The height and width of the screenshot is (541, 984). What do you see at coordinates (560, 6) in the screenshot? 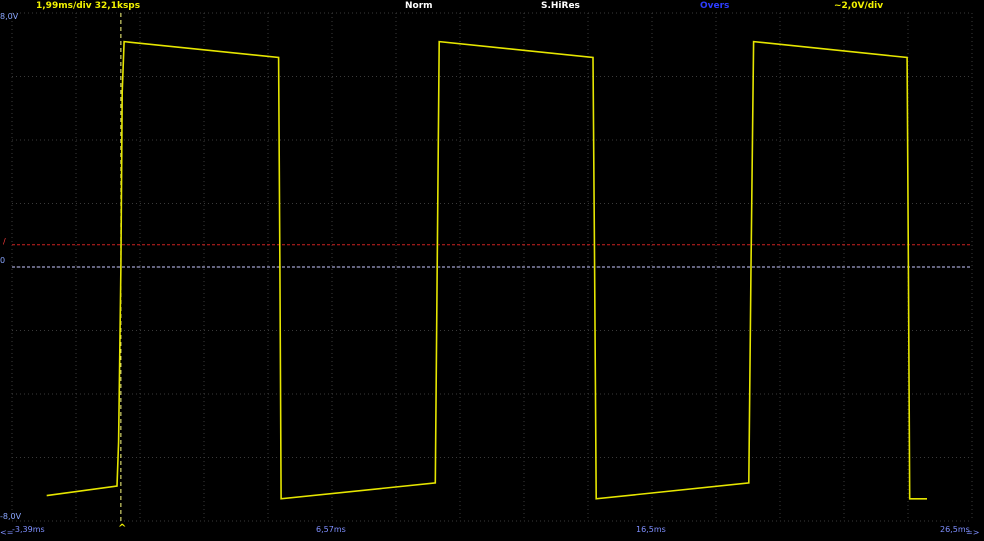
I see `acquisition-mode-readout: S.HiRes` at bounding box center [560, 6].